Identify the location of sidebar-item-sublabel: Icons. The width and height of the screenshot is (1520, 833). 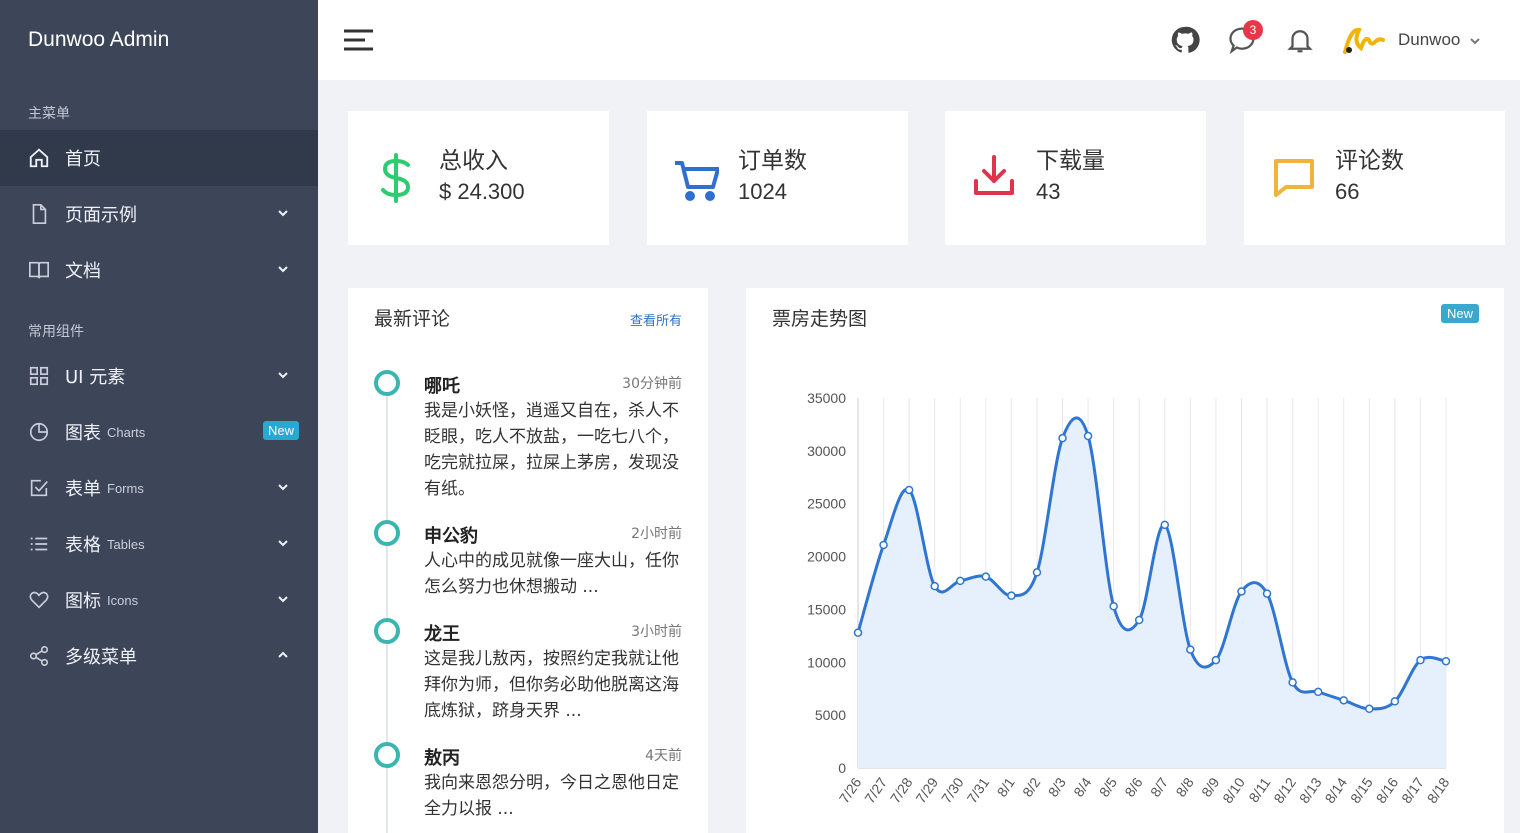
(123, 600).